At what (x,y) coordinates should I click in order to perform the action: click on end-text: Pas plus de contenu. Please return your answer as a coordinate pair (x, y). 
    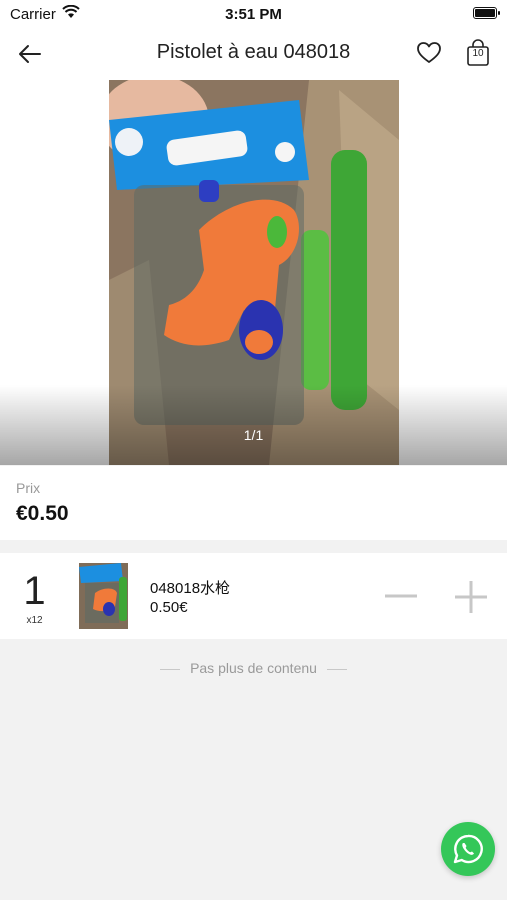
    Looking at the image, I should click on (253, 668).